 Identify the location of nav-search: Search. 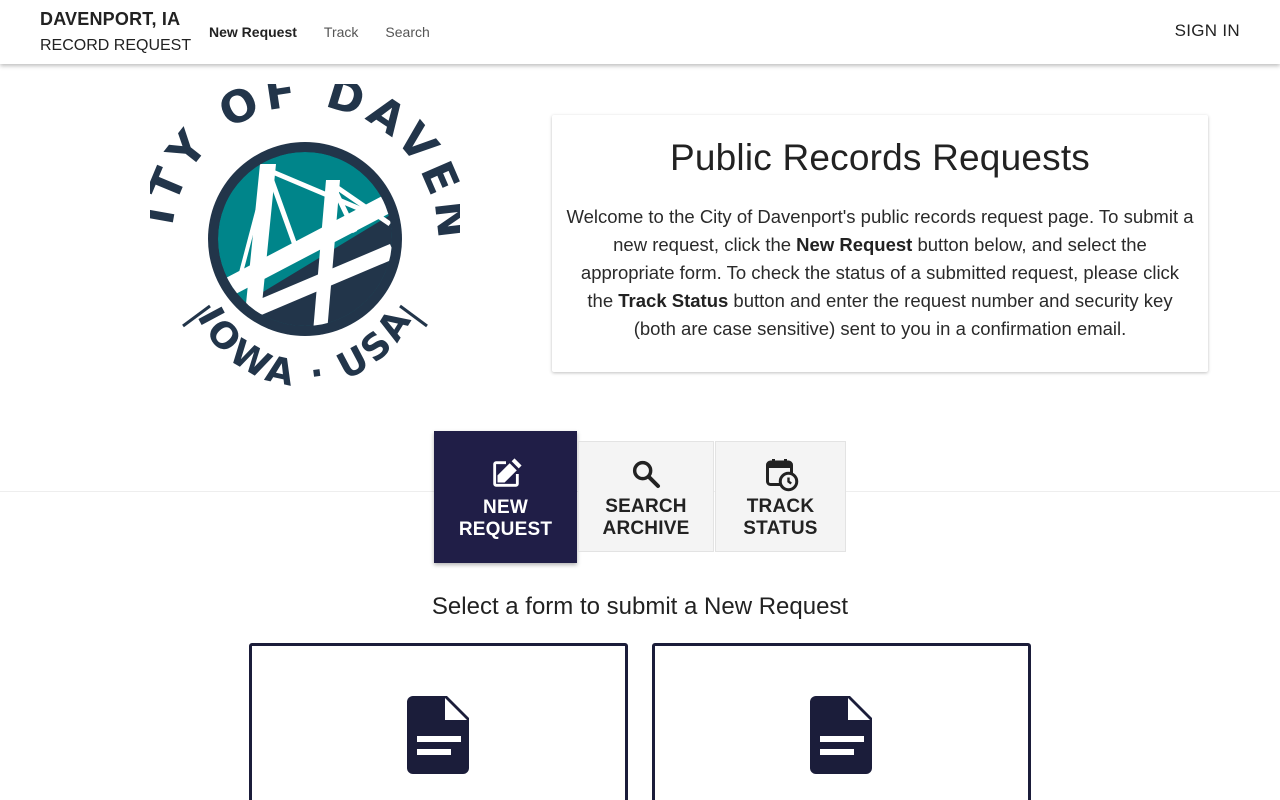
(407, 32).